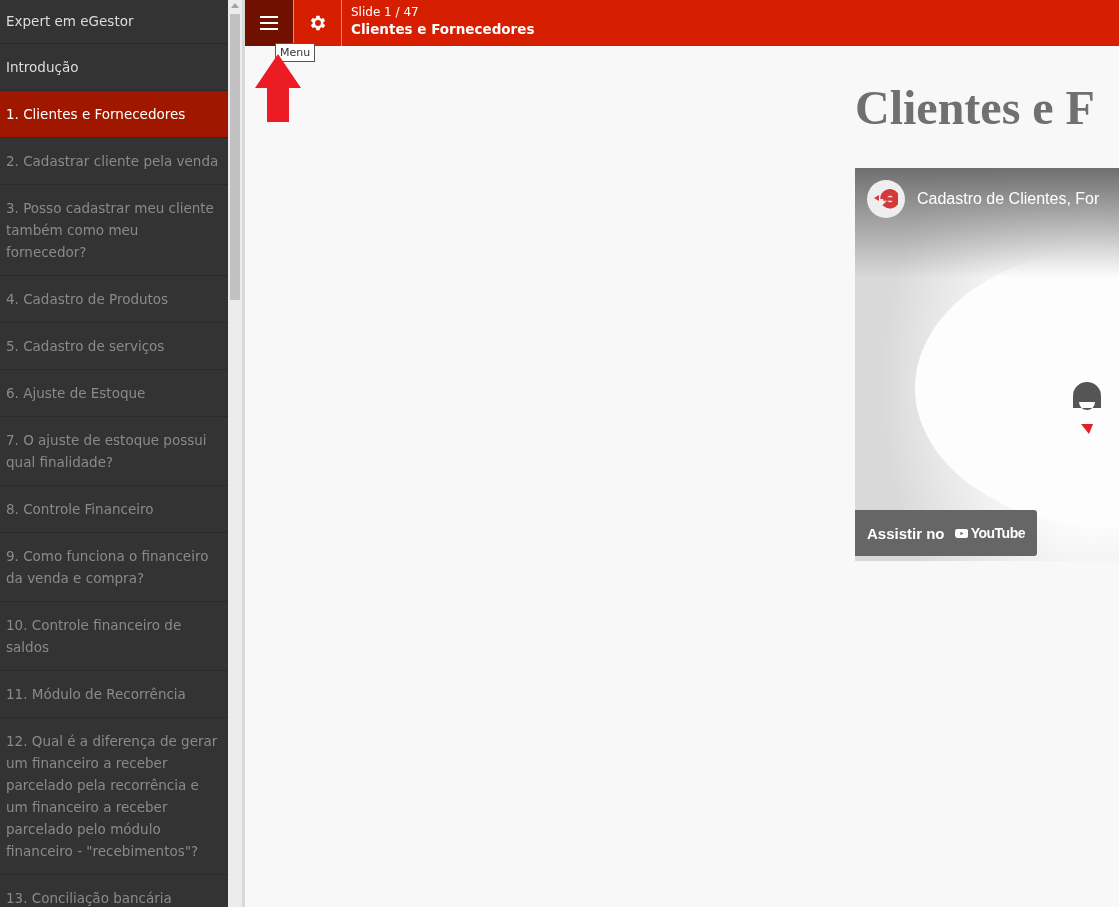 This screenshot has height=907, width=1119. What do you see at coordinates (235, 157) in the screenshot?
I see `scrollbar-thumb` at bounding box center [235, 157].